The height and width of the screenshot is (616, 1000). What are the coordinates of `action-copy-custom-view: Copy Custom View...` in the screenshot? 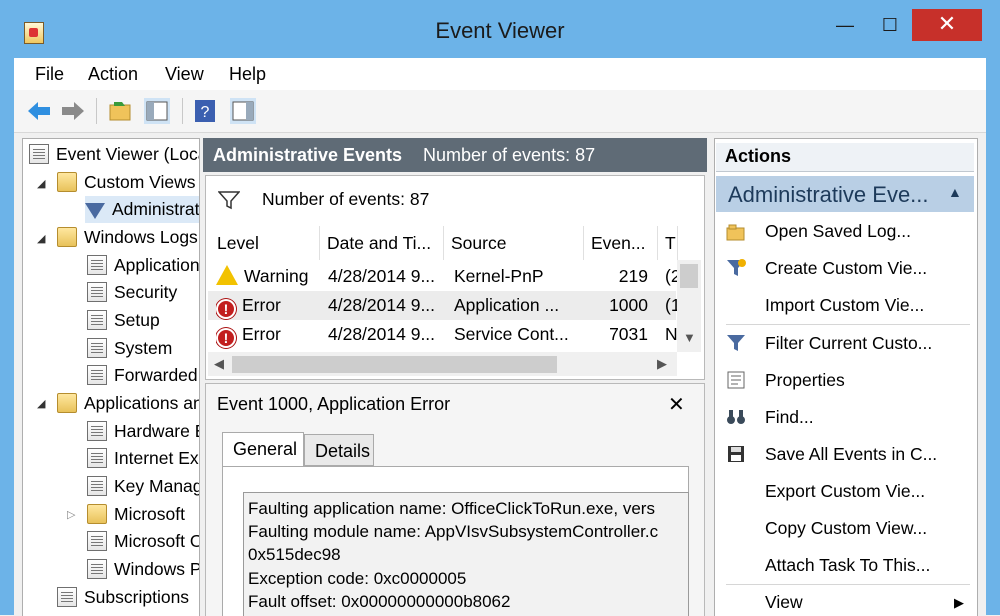 It's located at (846, 528).